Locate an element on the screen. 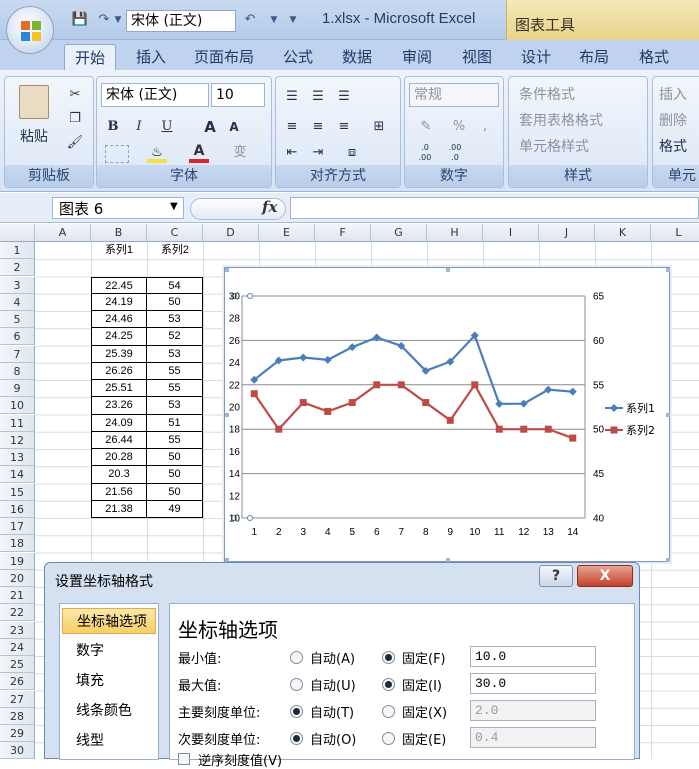 This screenshot has width=699, height=769. align-top-icon: ☰ is located at coordinates (292, 97).